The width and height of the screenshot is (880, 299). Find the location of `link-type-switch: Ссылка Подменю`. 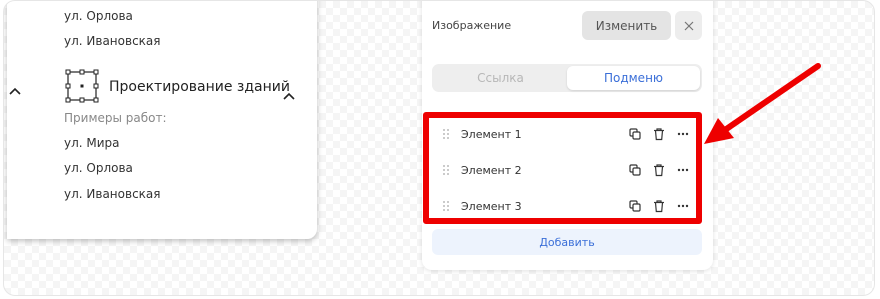

link-type-switch: Ссылка Подменю is located at coordinates (567, 78).